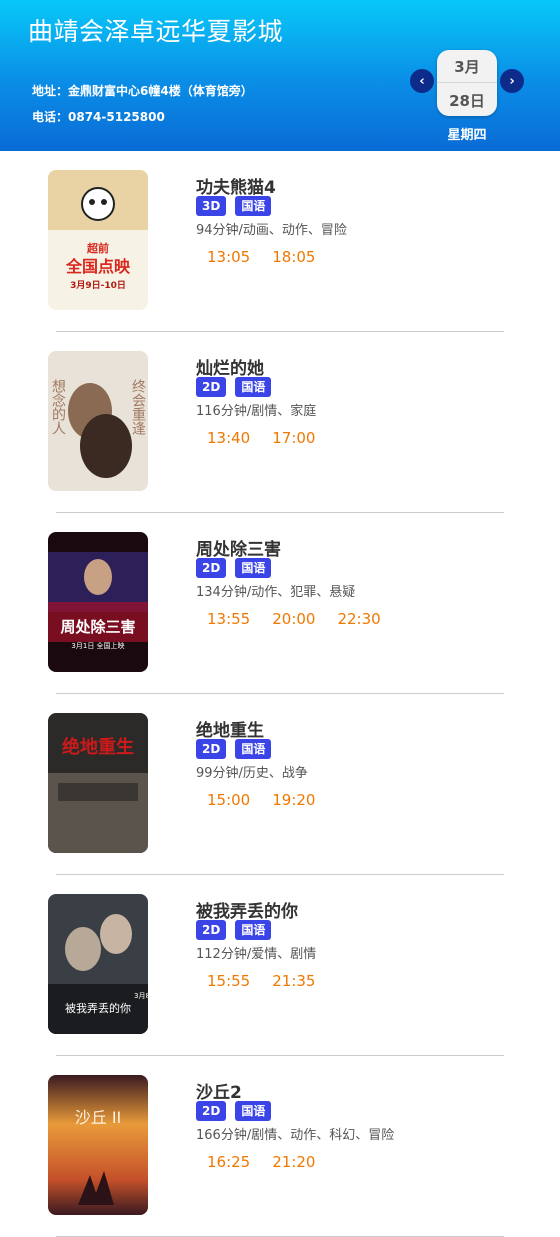 Image resolution: width=560 pixels, height=1237 pixels. I want to click on showtimes: 16:25 21:20, so click(261, 1162).